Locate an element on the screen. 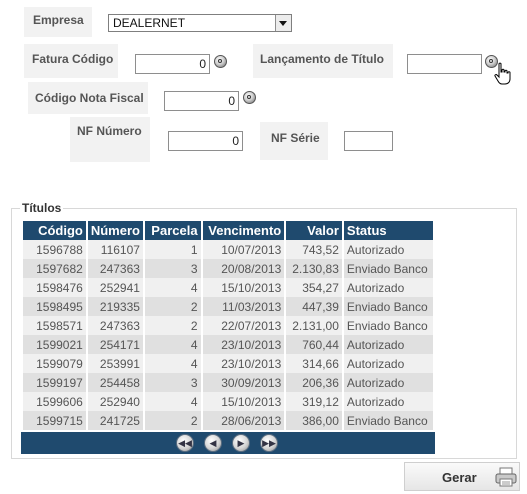 This screenshot has height=494, width=527. nota-label-box: Código Nota Fiscal is located at coordinates (88, 98).